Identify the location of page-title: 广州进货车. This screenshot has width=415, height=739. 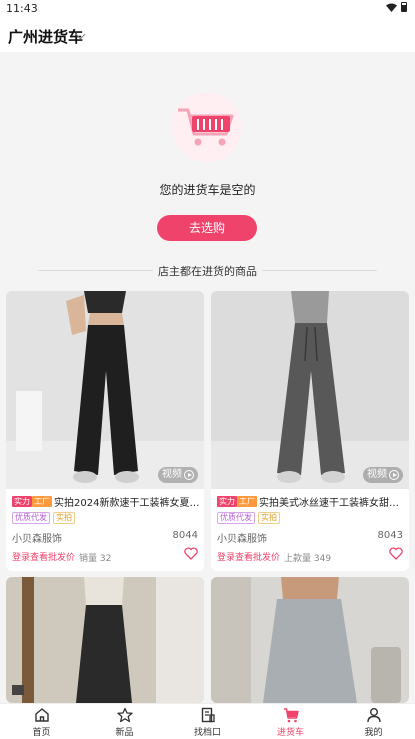
(45, 36).